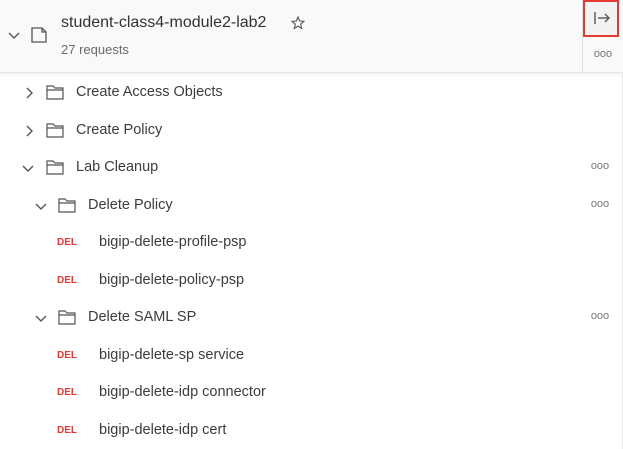 This screenshot has height=449, width=623. What do you see at coordinates (173, 242) in the screenshot?
I see `request-label: bigip-delete-profile-psp` at bounding box center [173, 242].